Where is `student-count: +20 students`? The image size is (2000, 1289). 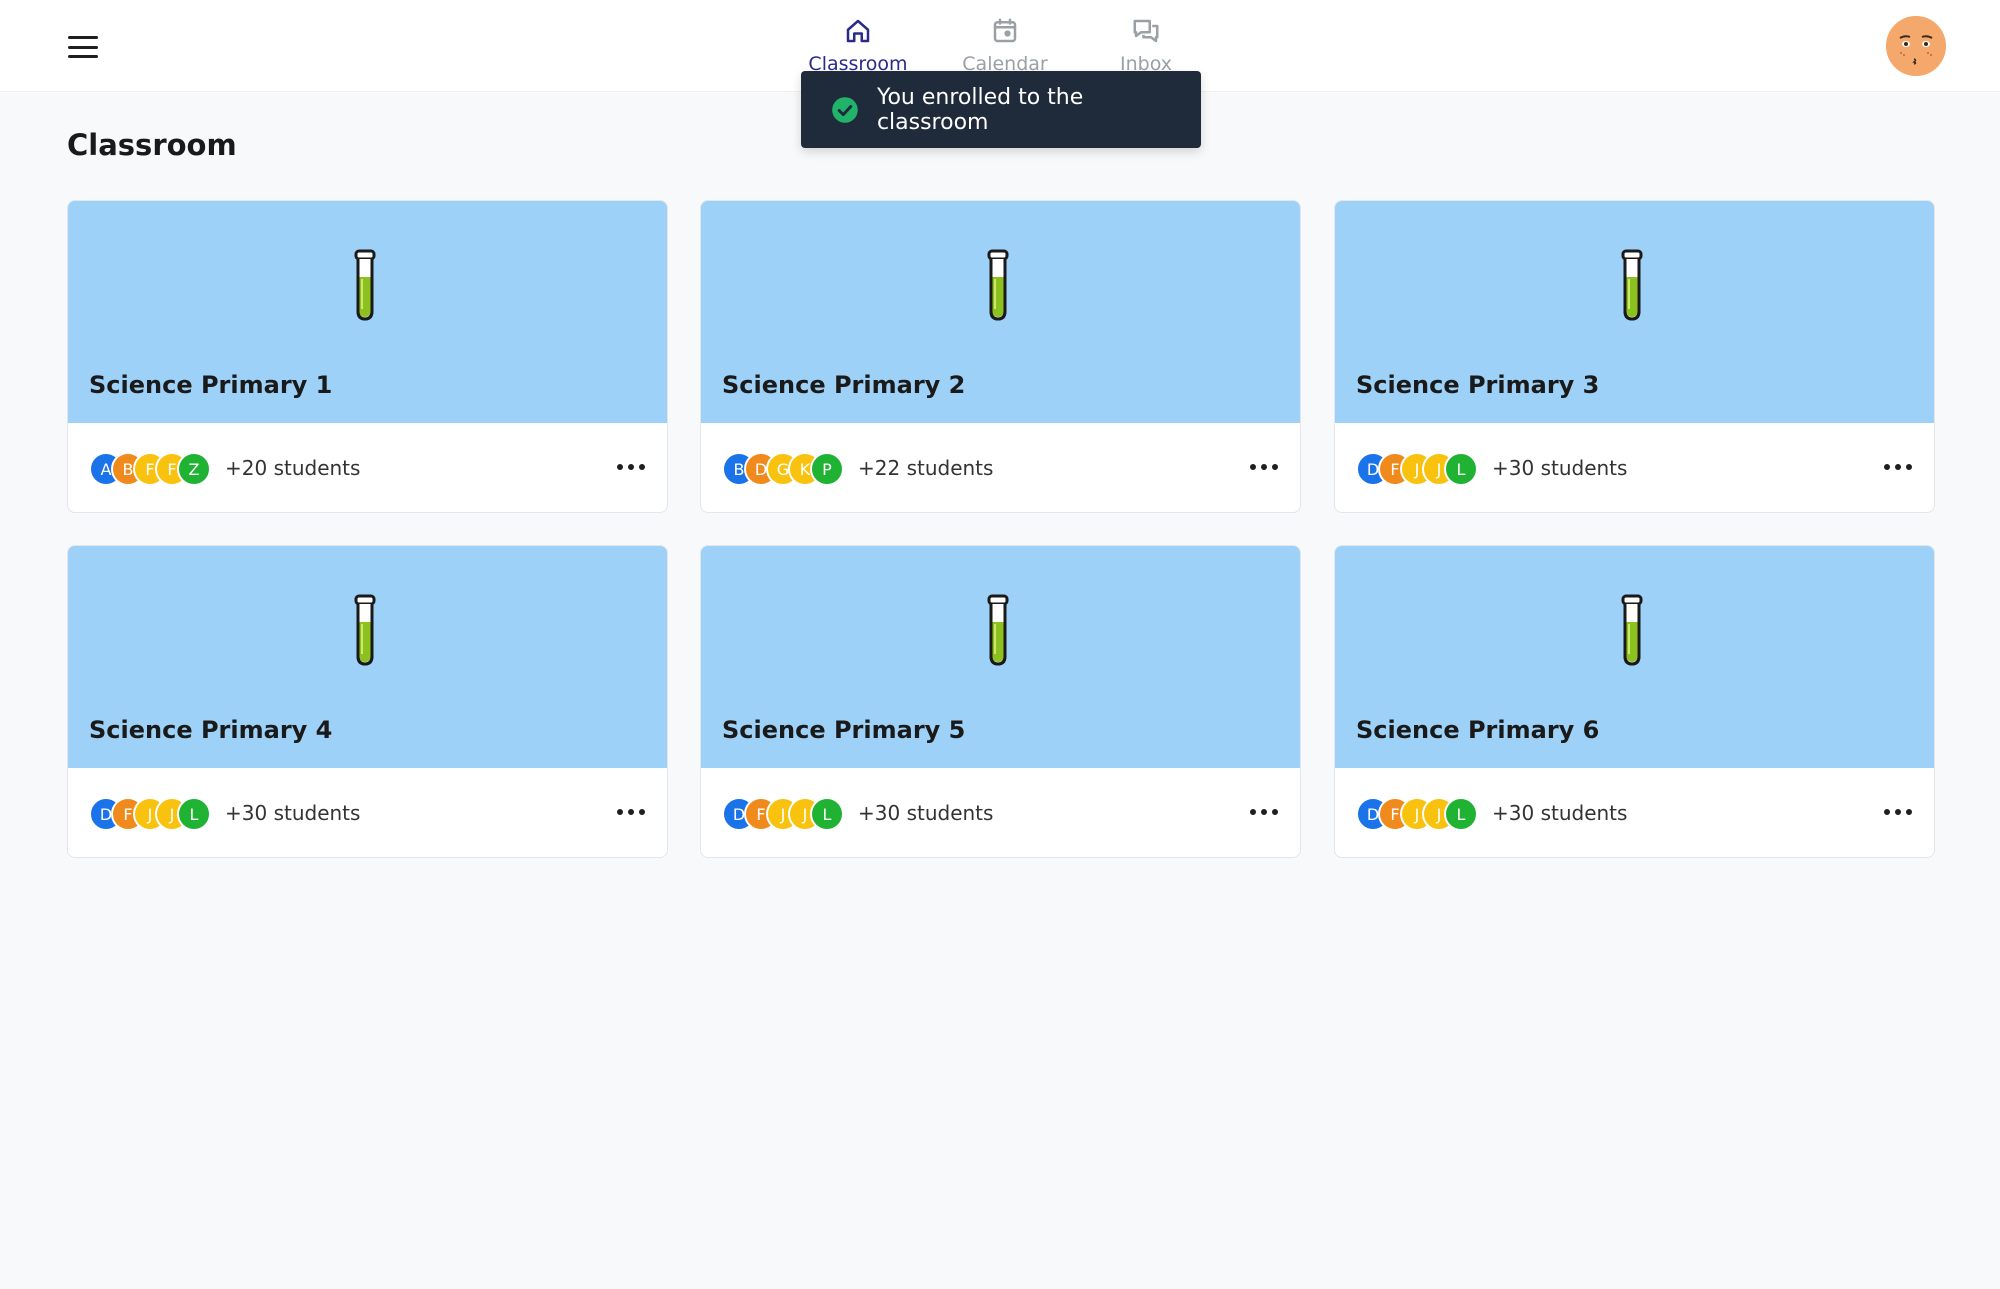 student-count: +20 students is located at coordinates (293, 468).